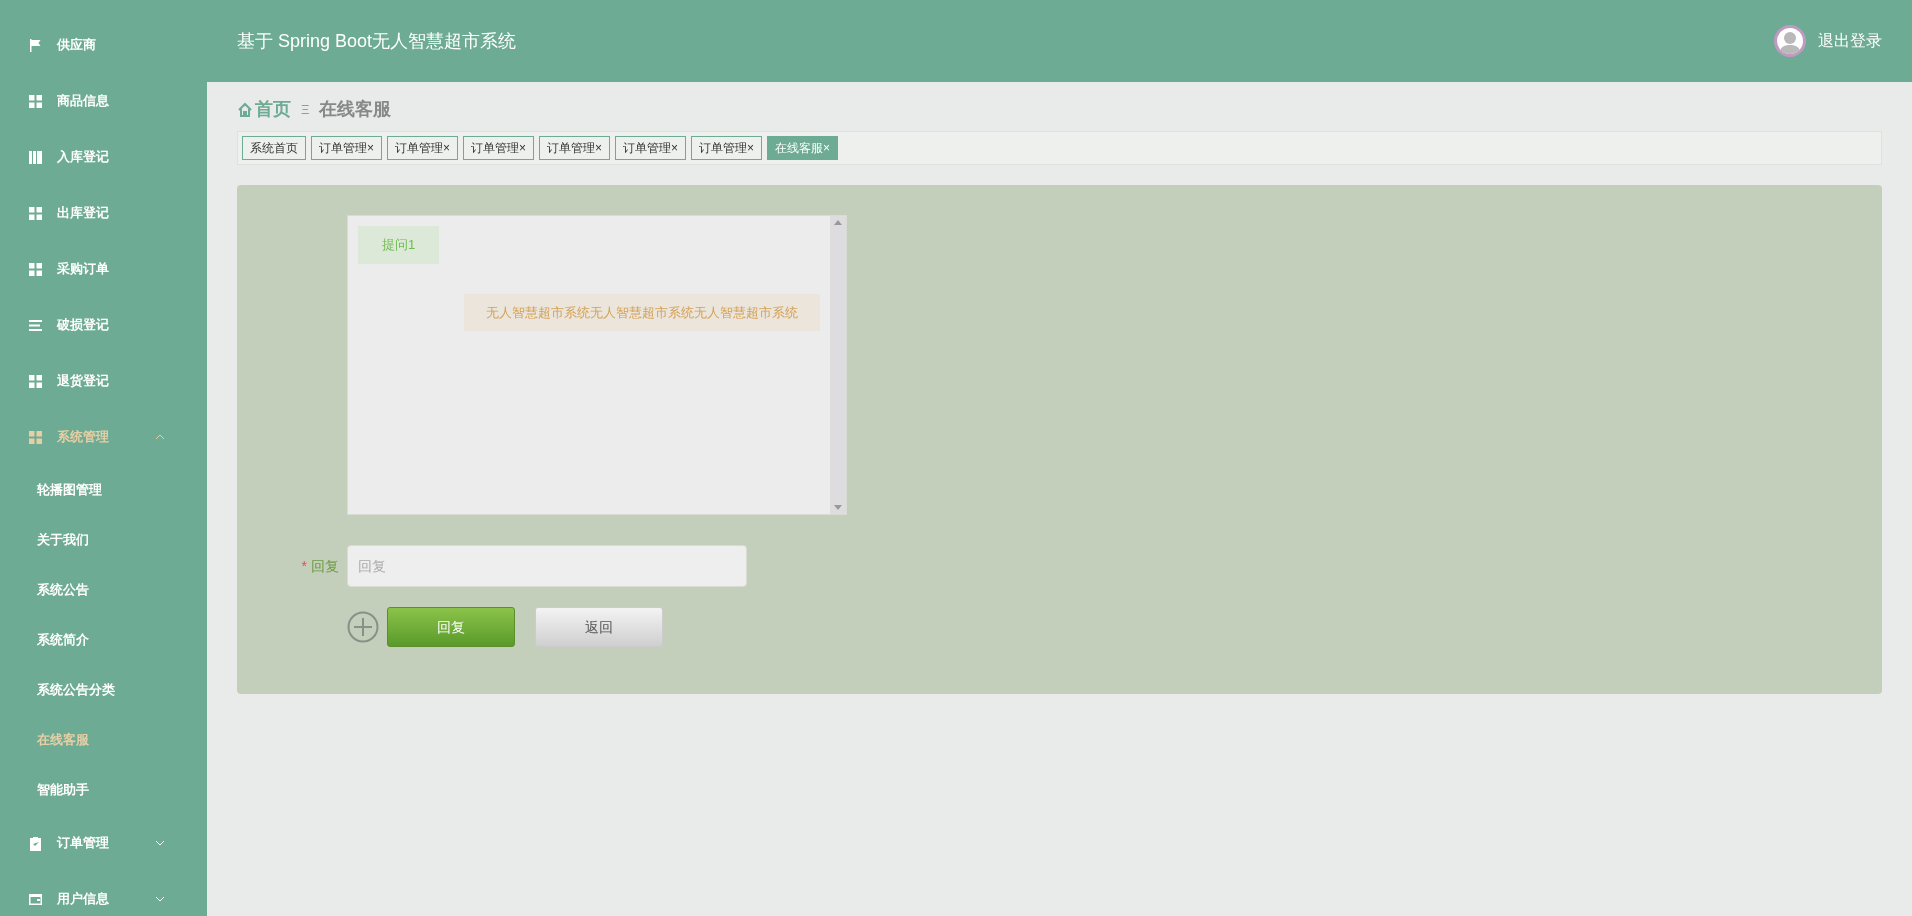  I want to click on list-icon, so click(35, 325).